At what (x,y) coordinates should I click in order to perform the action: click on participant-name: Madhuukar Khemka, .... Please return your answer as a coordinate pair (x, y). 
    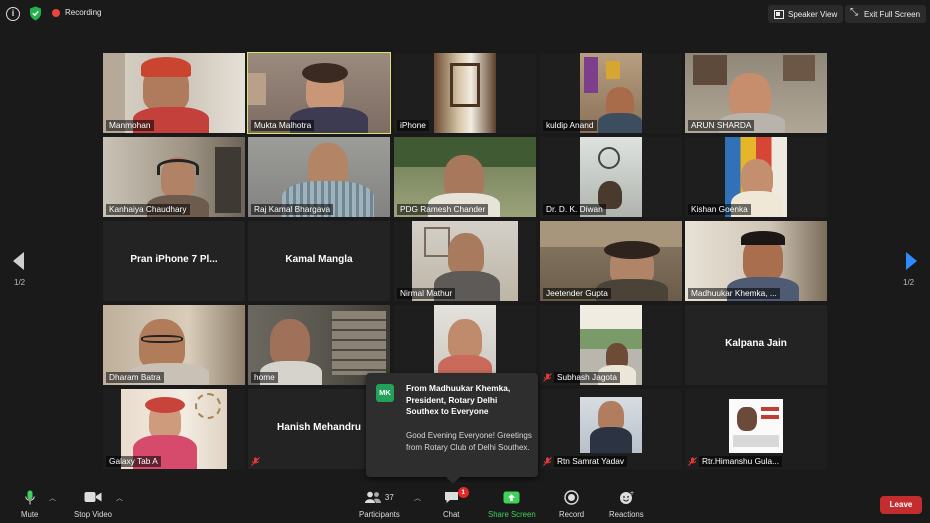
    Looking at the image, I should click on (734, 293).